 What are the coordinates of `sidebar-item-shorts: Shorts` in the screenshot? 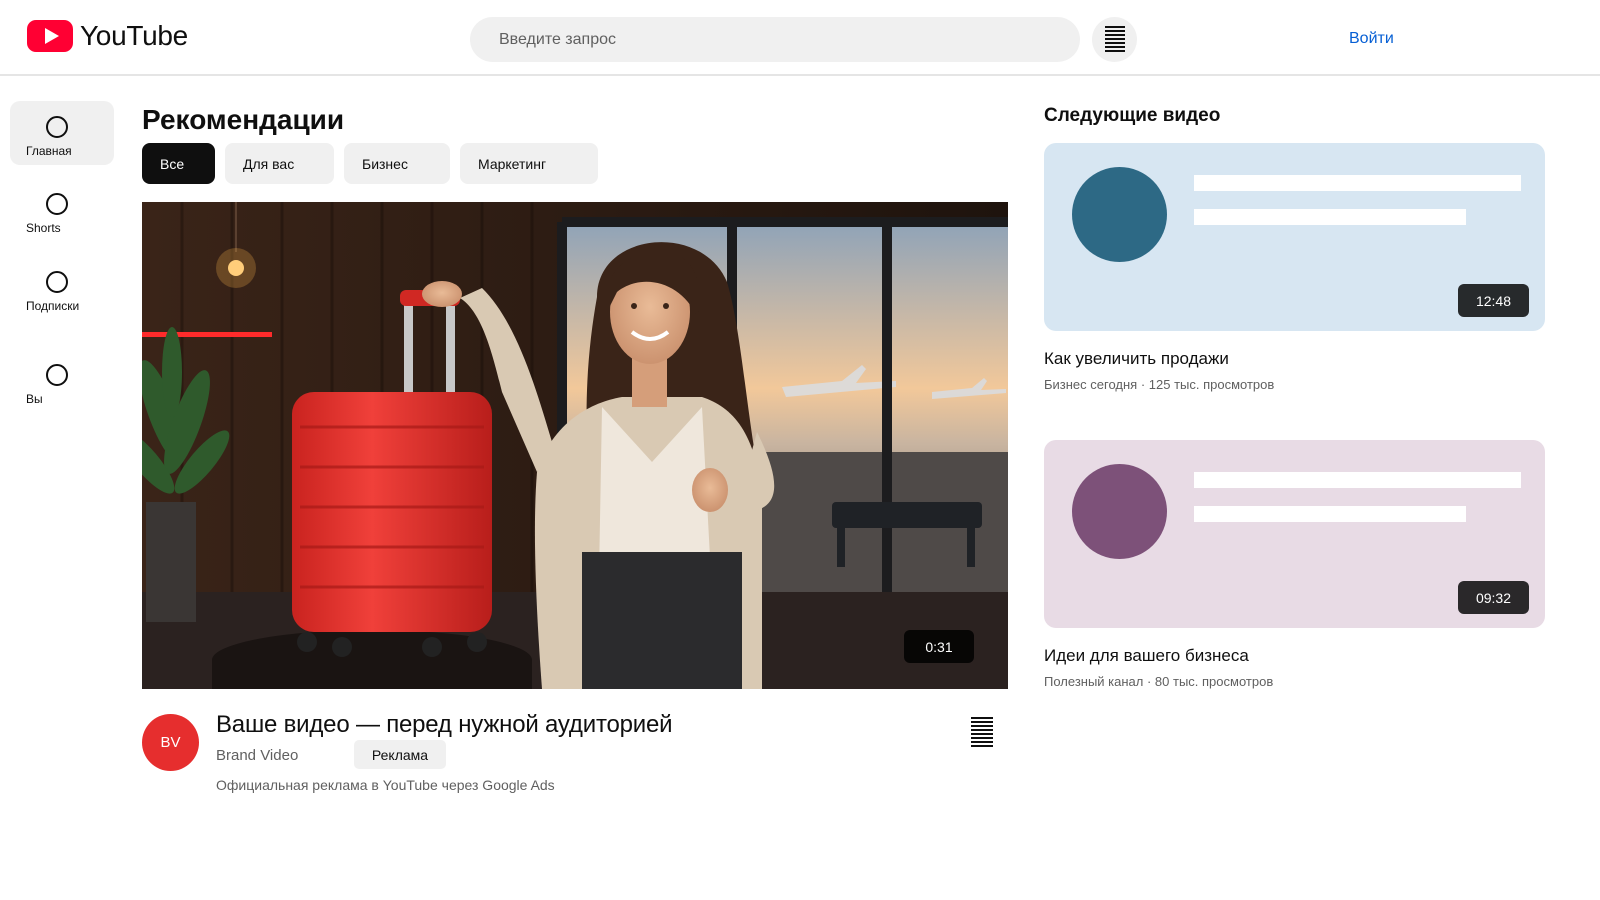 It's located at (62, 210).